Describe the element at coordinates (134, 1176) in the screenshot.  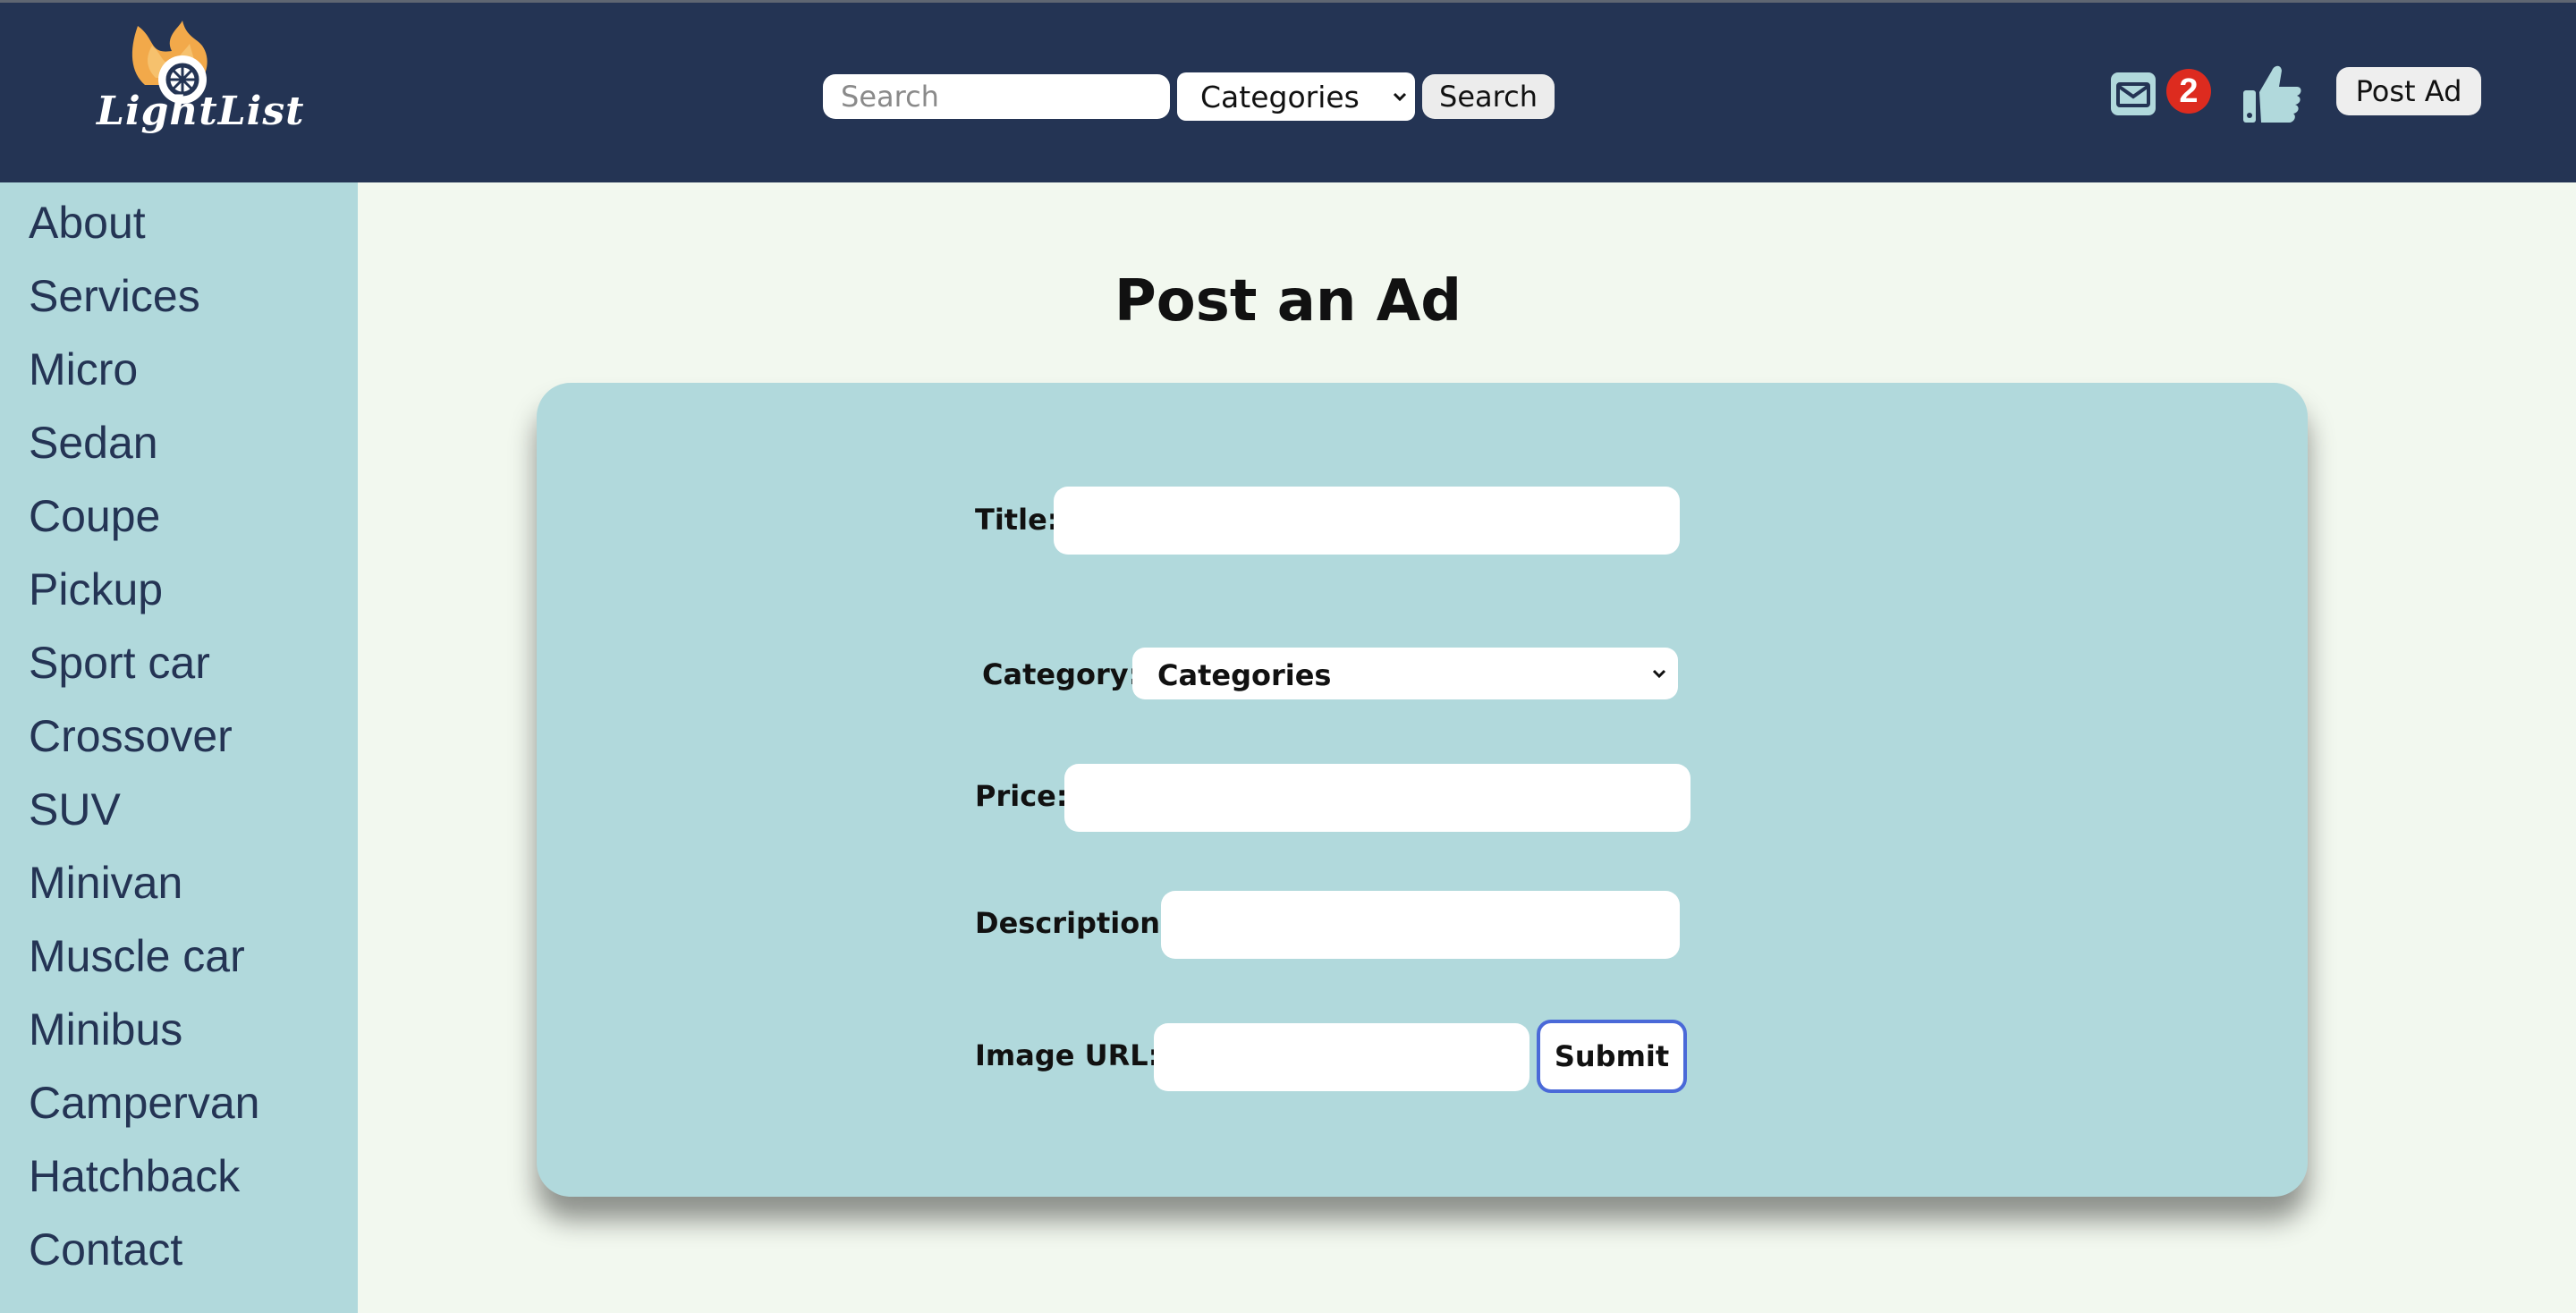
I see `sidebar-item-hatchback: Hatchback` at that location.